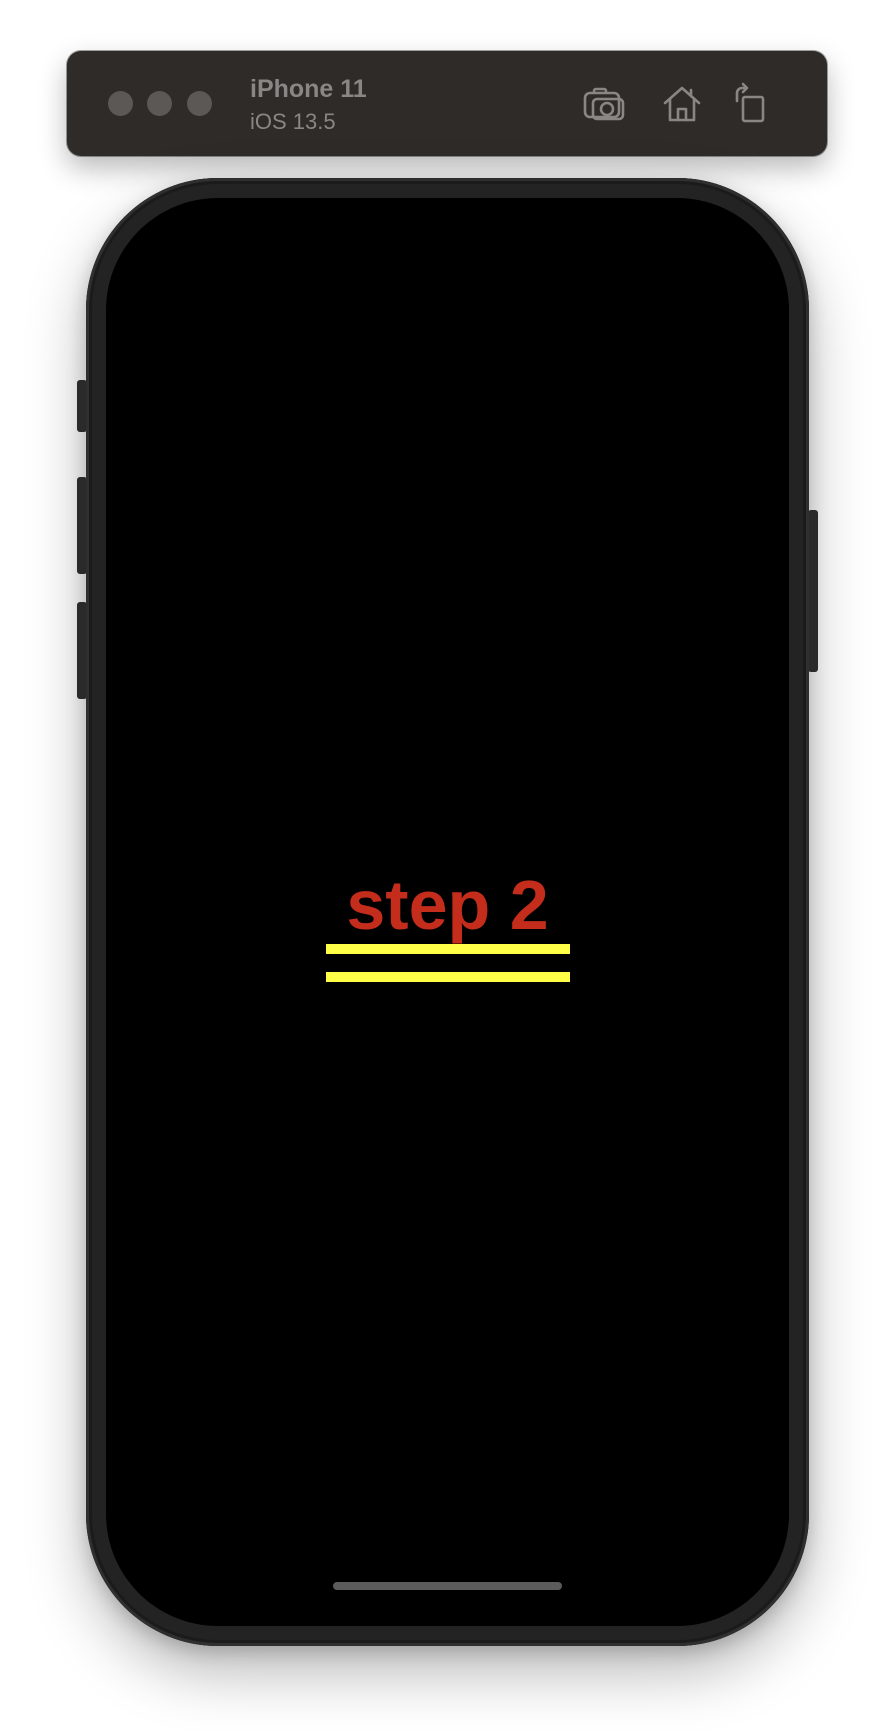 The width and height of the screenshot is (894, 1732). Describe the element at coordinates (813, 591) in the screenshot. I see `side-power-button` at that location.